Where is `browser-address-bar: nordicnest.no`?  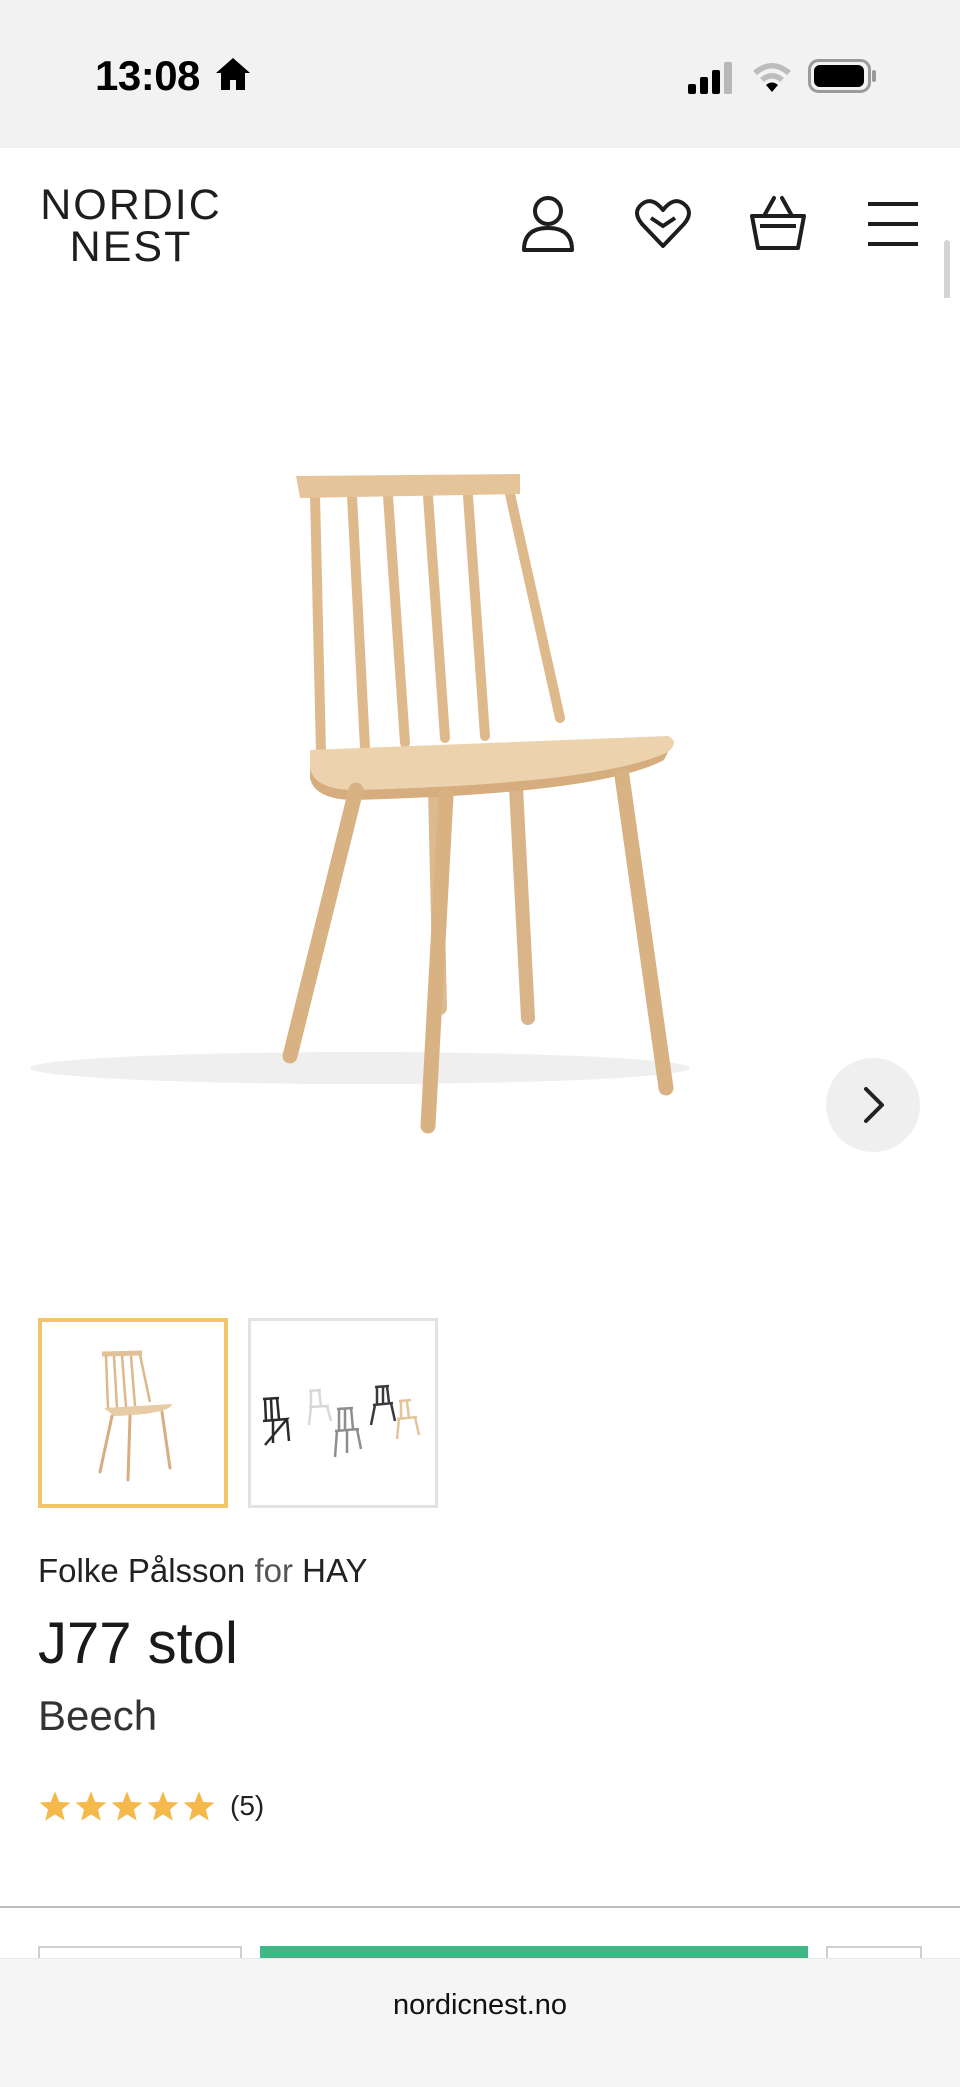 browser-address-bar: nordicnest.no is located at coordinates (480, 2022).